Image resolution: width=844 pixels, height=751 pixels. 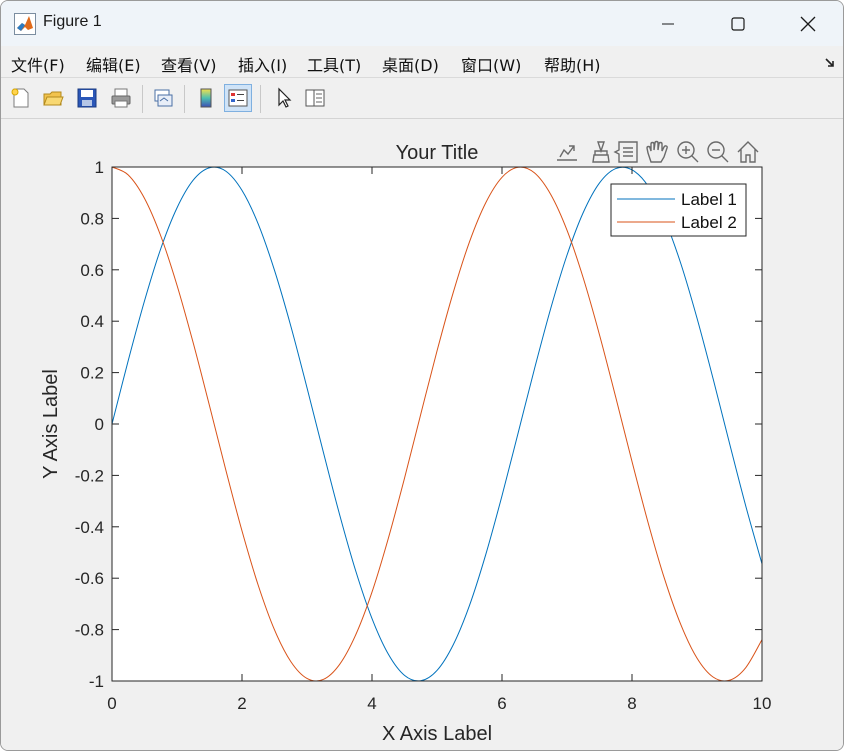 What do you see at coordinates (501, 703) in the screenshot?
I see `x-tick-label: 6` at bounding box center [501, 703].